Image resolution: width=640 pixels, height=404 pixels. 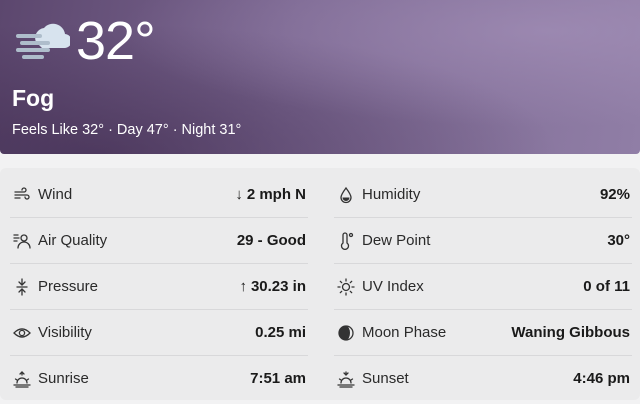 What do you see at coordinates (55, 194) in the screenshot?
I see `detail-label: Wind` at bounding box center [55, 194].